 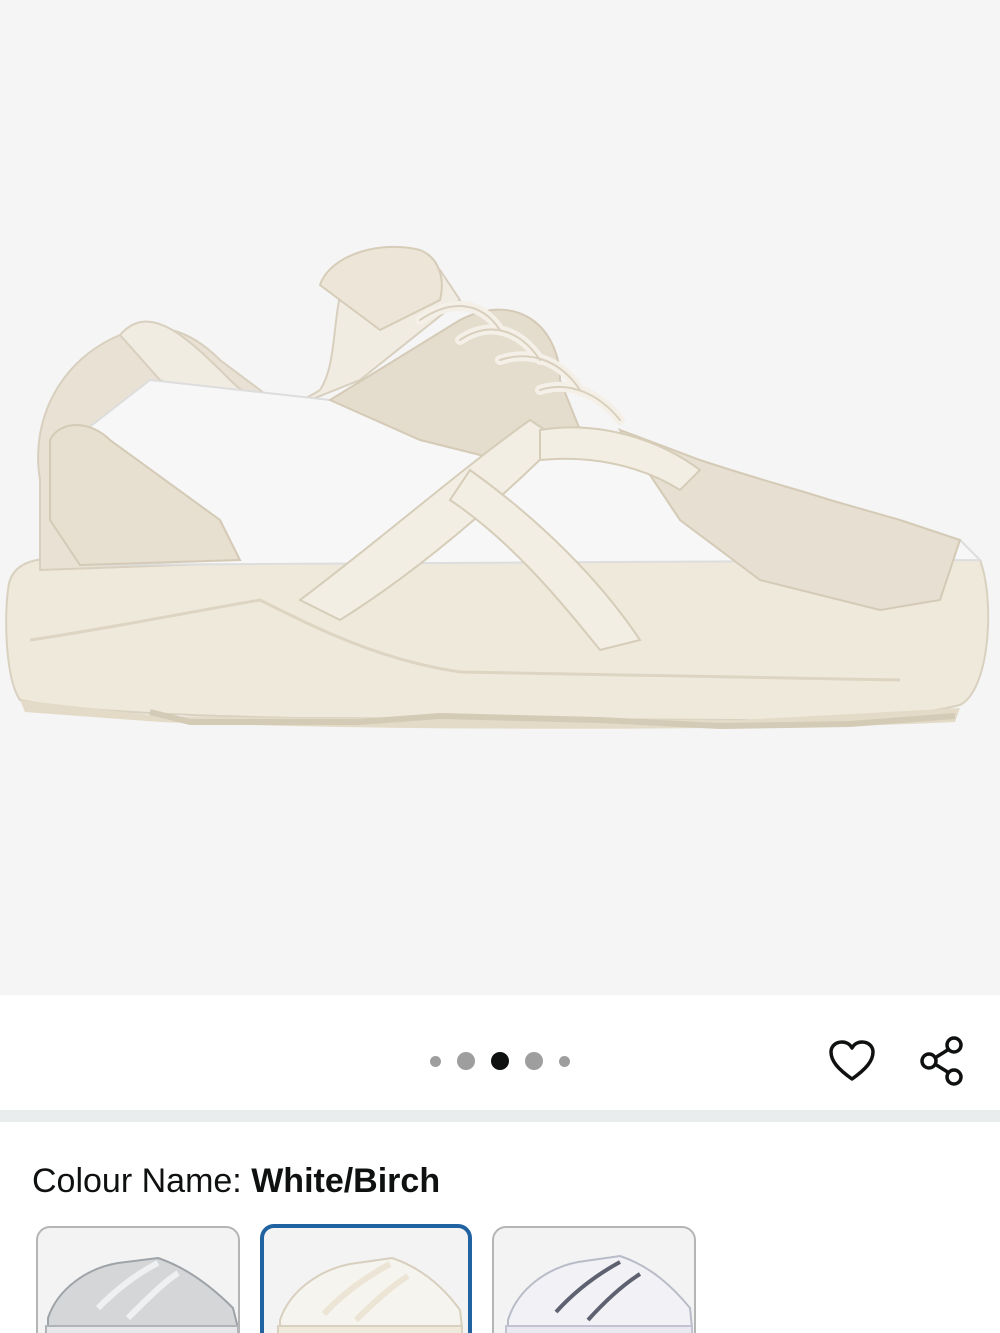 I want to click on colour-swatch-white-lilac, so click(x=594, y=1279).